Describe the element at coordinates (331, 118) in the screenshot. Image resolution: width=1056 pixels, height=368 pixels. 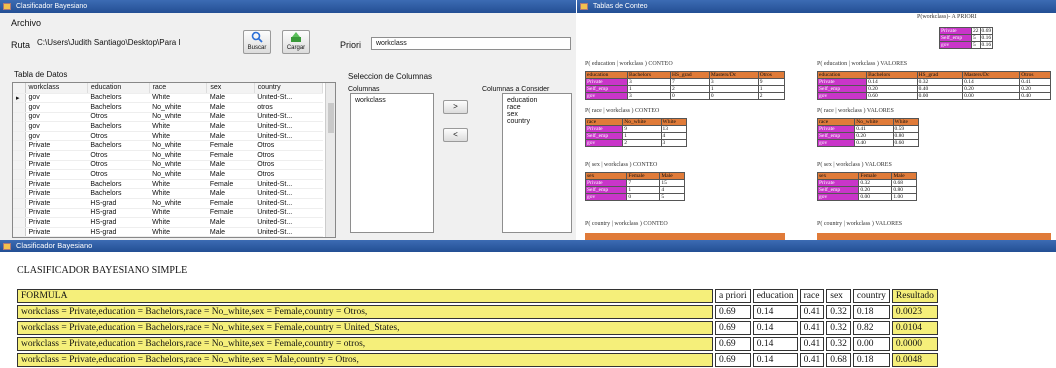
I see `scroll-thumb` at that location.